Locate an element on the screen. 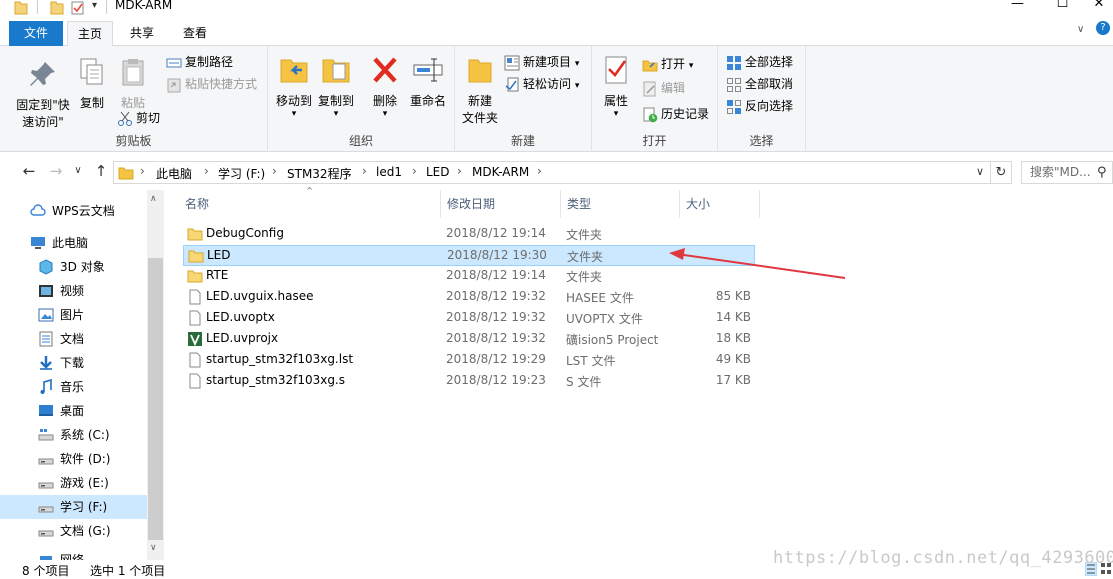  breadcrumb-this-pc: 此电脑 is located at coordinates (174, 173).